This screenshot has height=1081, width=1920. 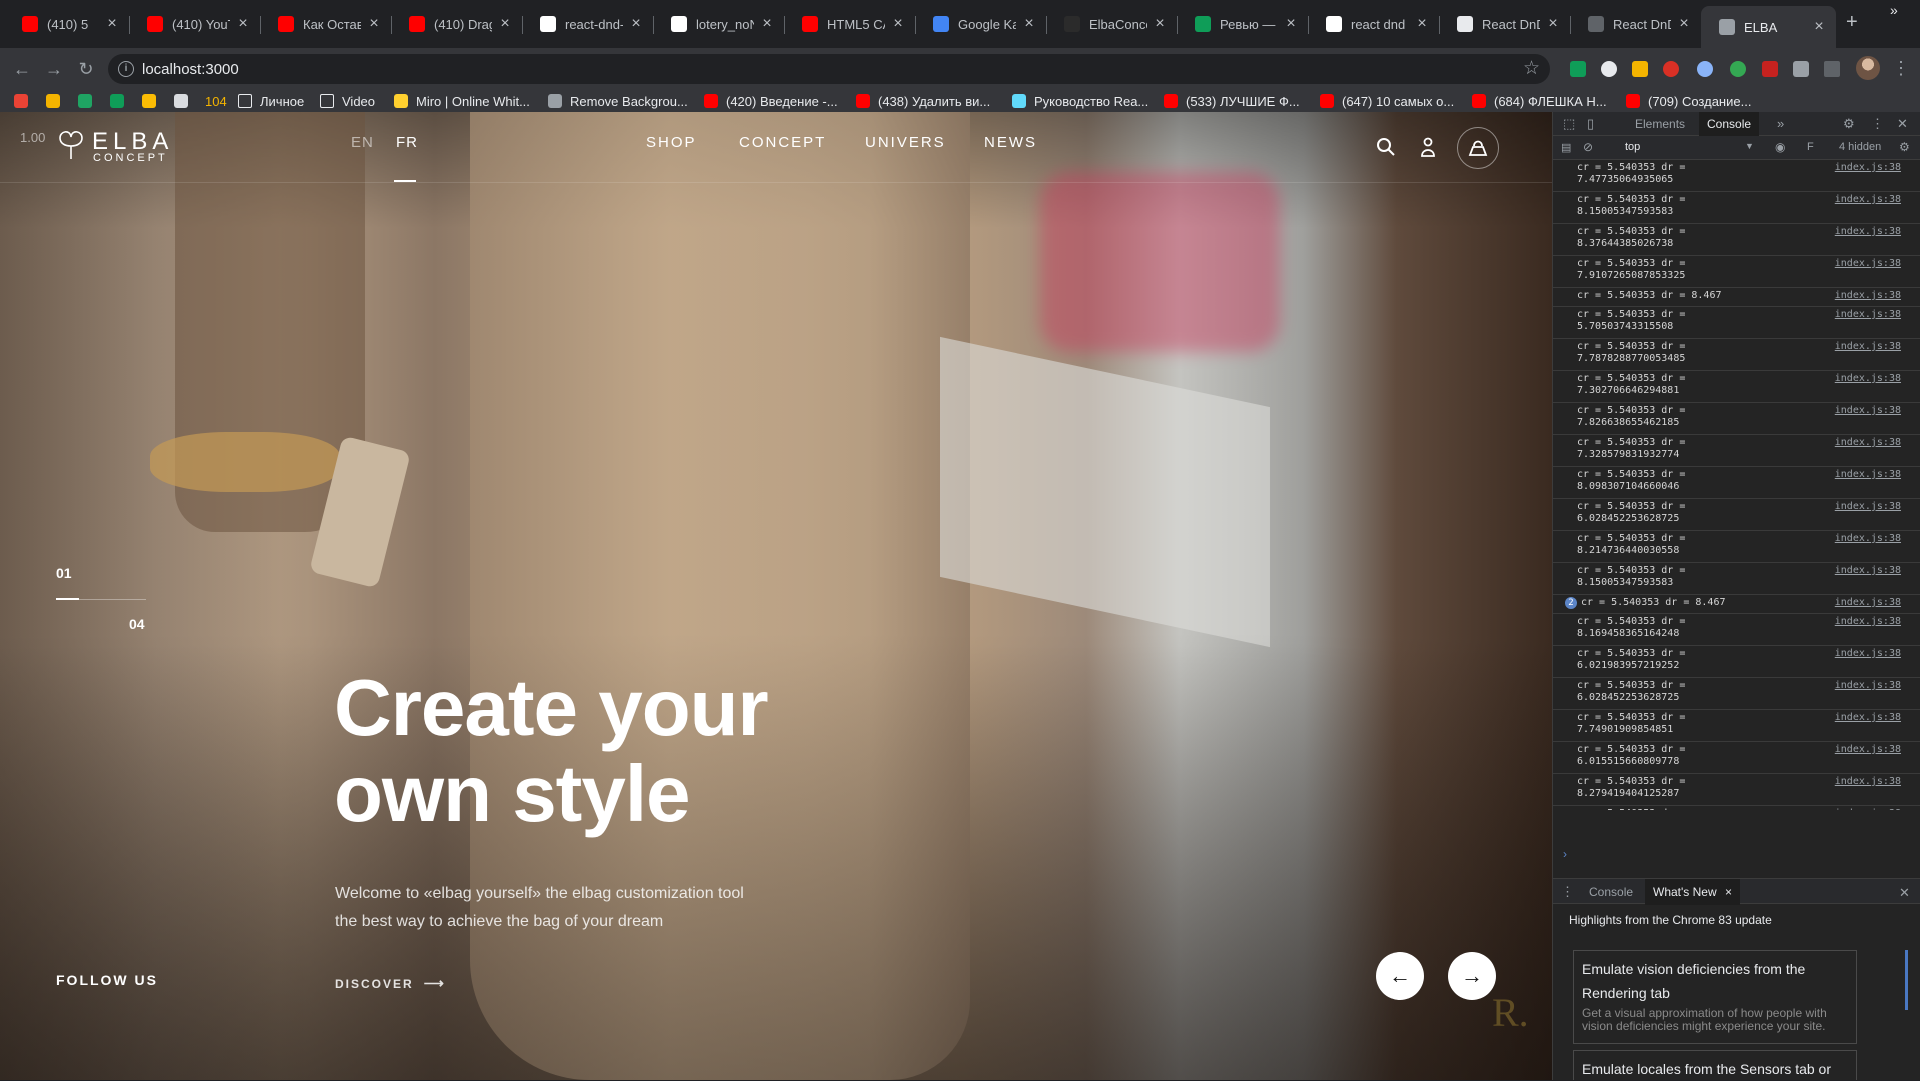 What do you see at coordinates (1904, 147) in the screenshot?
I see `console-settings-icon: ⚙` at bounding box center [1904, 147].